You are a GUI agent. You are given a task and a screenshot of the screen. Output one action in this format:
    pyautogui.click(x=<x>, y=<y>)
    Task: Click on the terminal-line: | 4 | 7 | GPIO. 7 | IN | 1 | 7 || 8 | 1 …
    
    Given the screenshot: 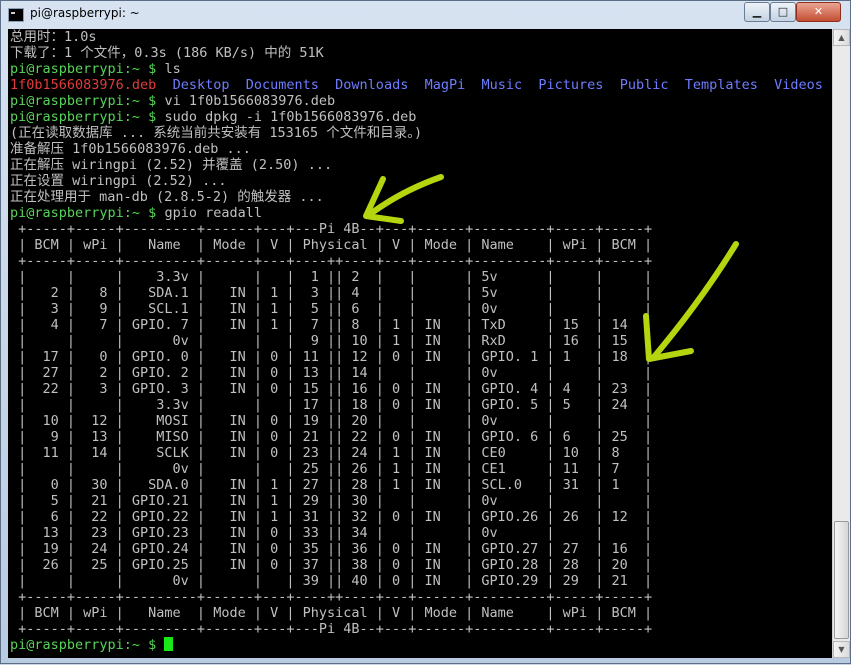 What is the action you would take?
    pyautogui.click(x=416, y=325)
    